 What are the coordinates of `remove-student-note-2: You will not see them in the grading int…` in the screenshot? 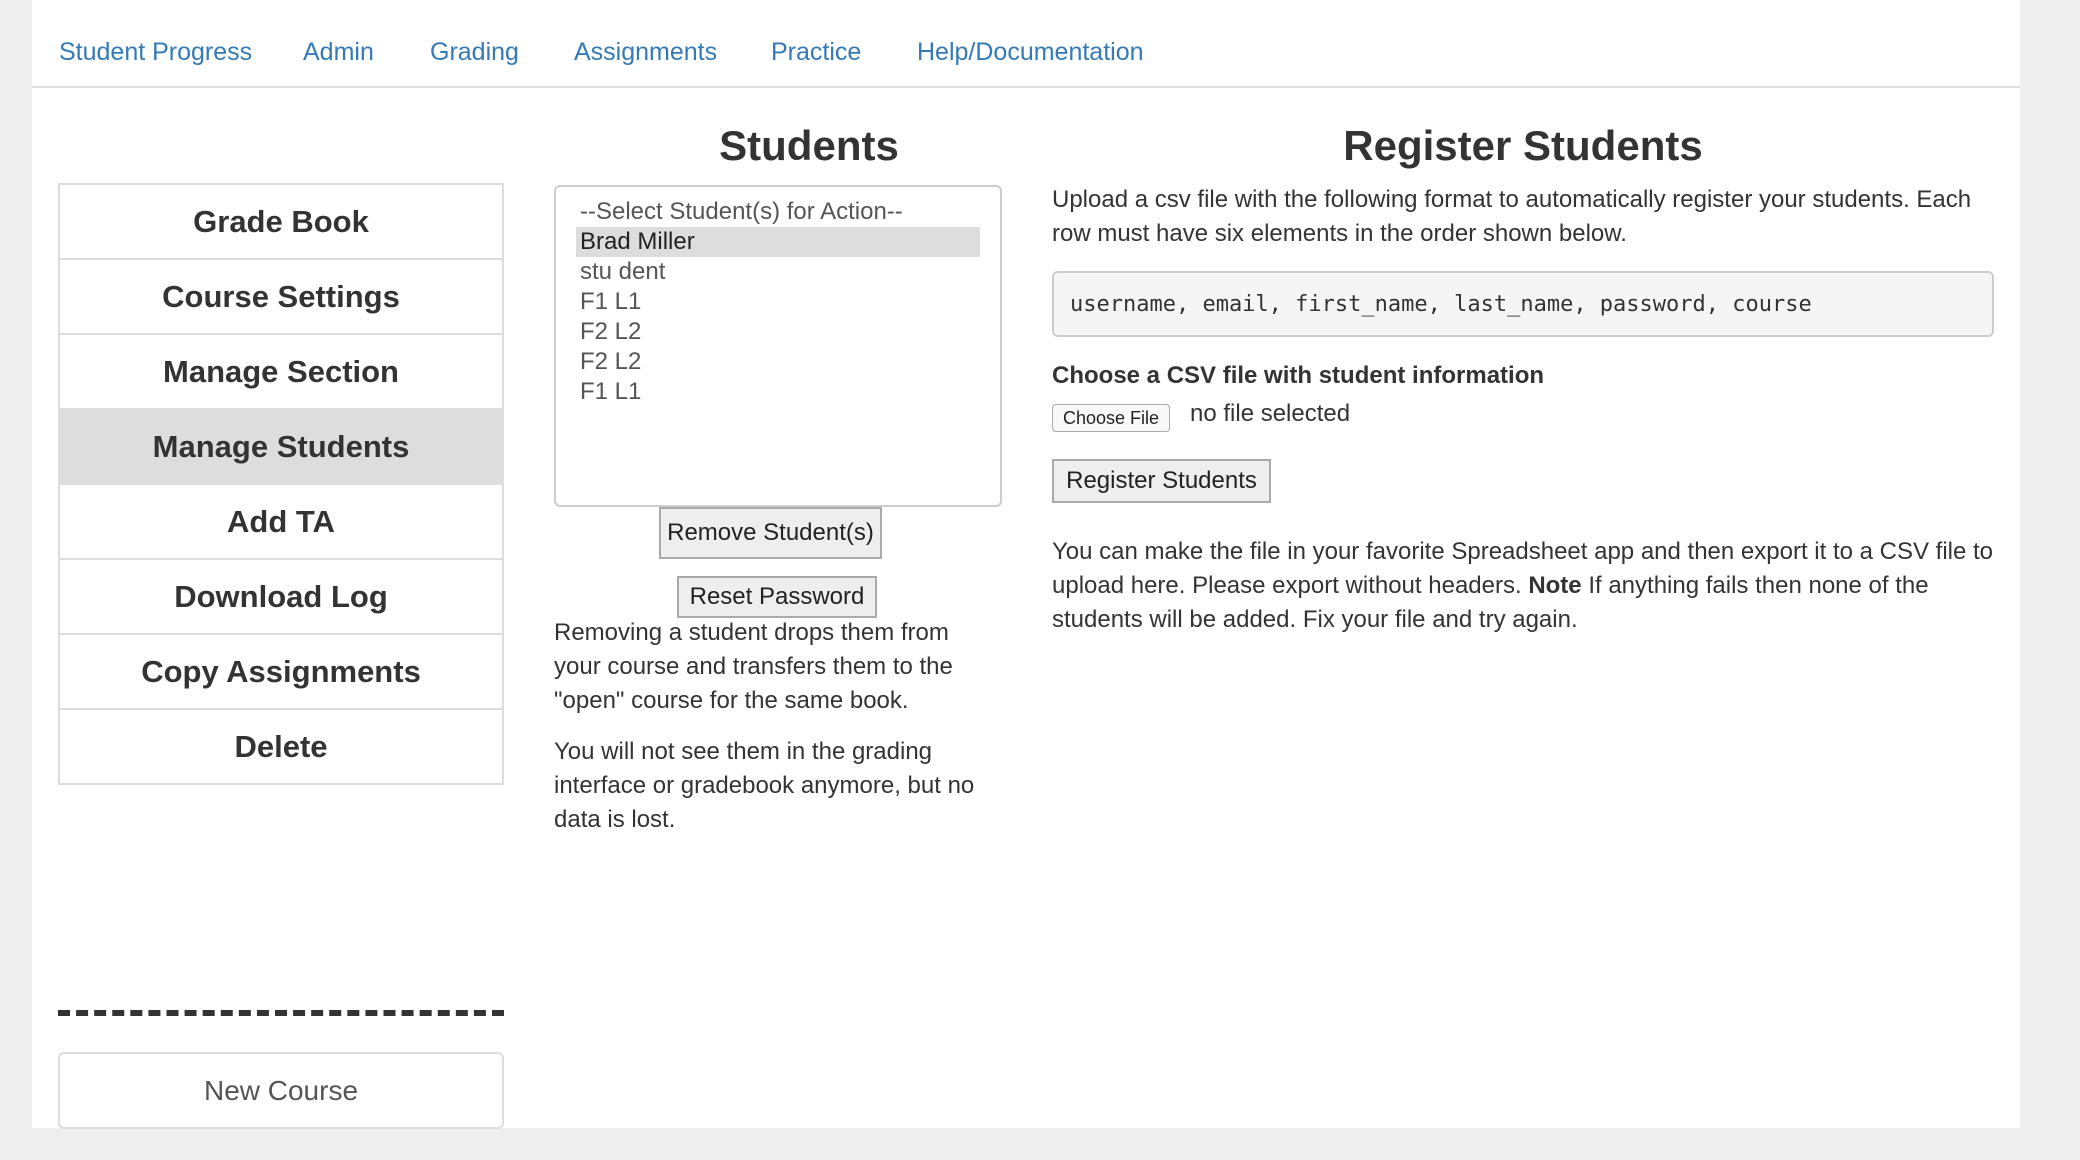 It's located at (764, 785).